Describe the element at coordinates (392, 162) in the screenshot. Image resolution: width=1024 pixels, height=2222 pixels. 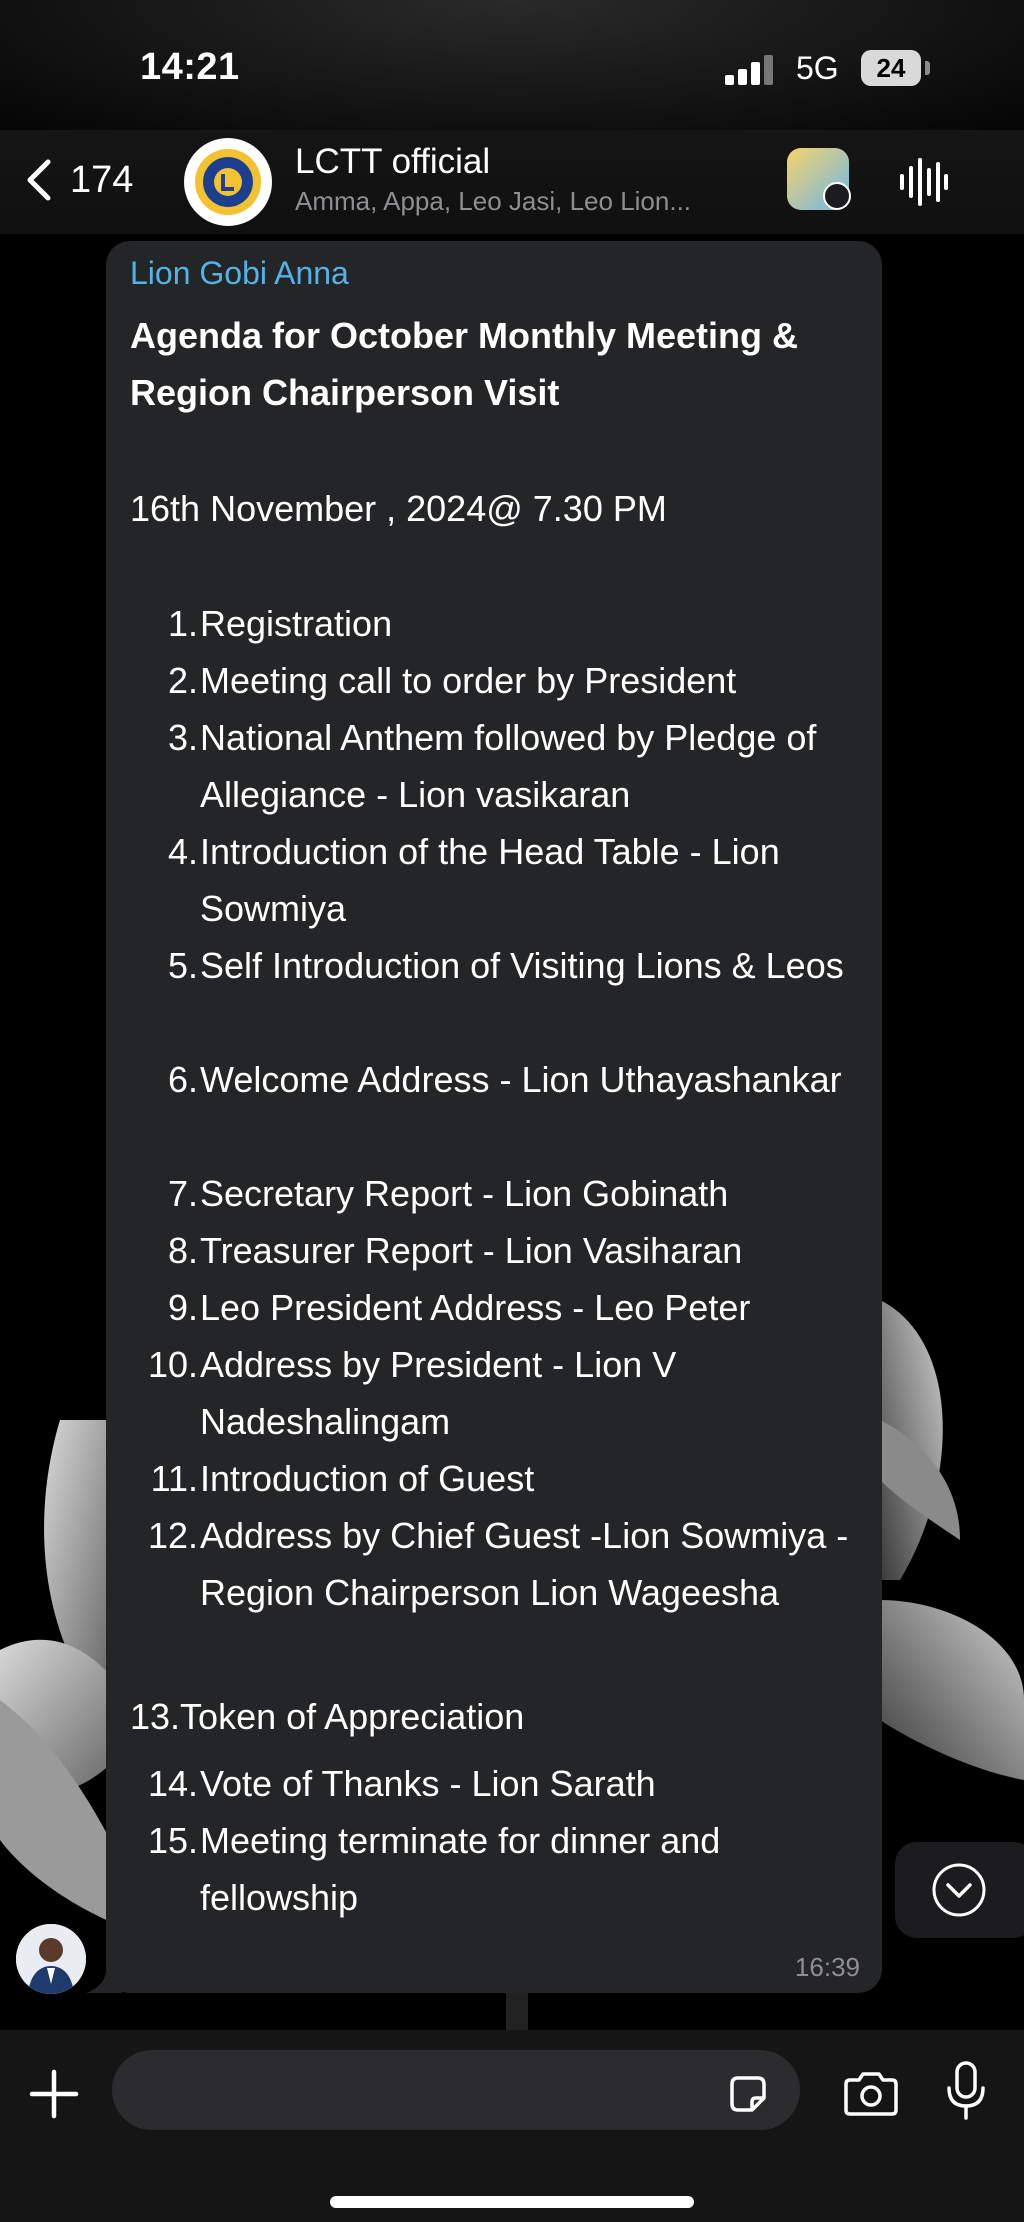
I see `group-name: LCTT official` at that location.